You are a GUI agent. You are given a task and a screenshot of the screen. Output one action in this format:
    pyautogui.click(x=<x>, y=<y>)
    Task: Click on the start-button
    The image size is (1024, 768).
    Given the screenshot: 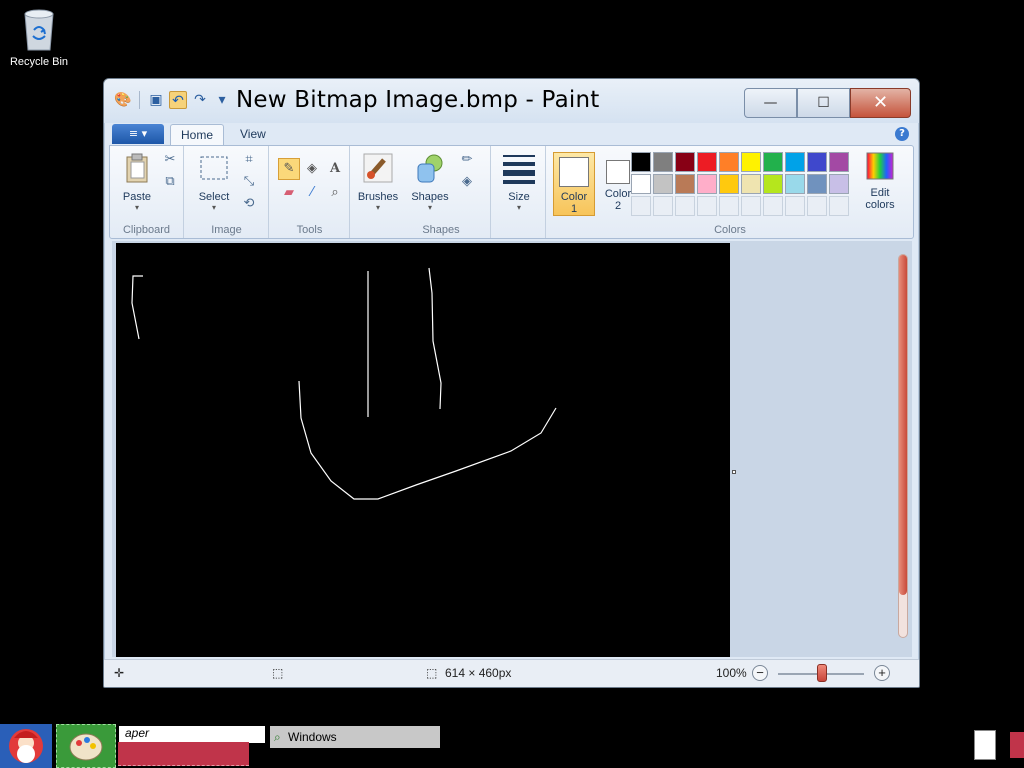 What is the action you would take?
    pyautogui.click(x=26, y=746)
    